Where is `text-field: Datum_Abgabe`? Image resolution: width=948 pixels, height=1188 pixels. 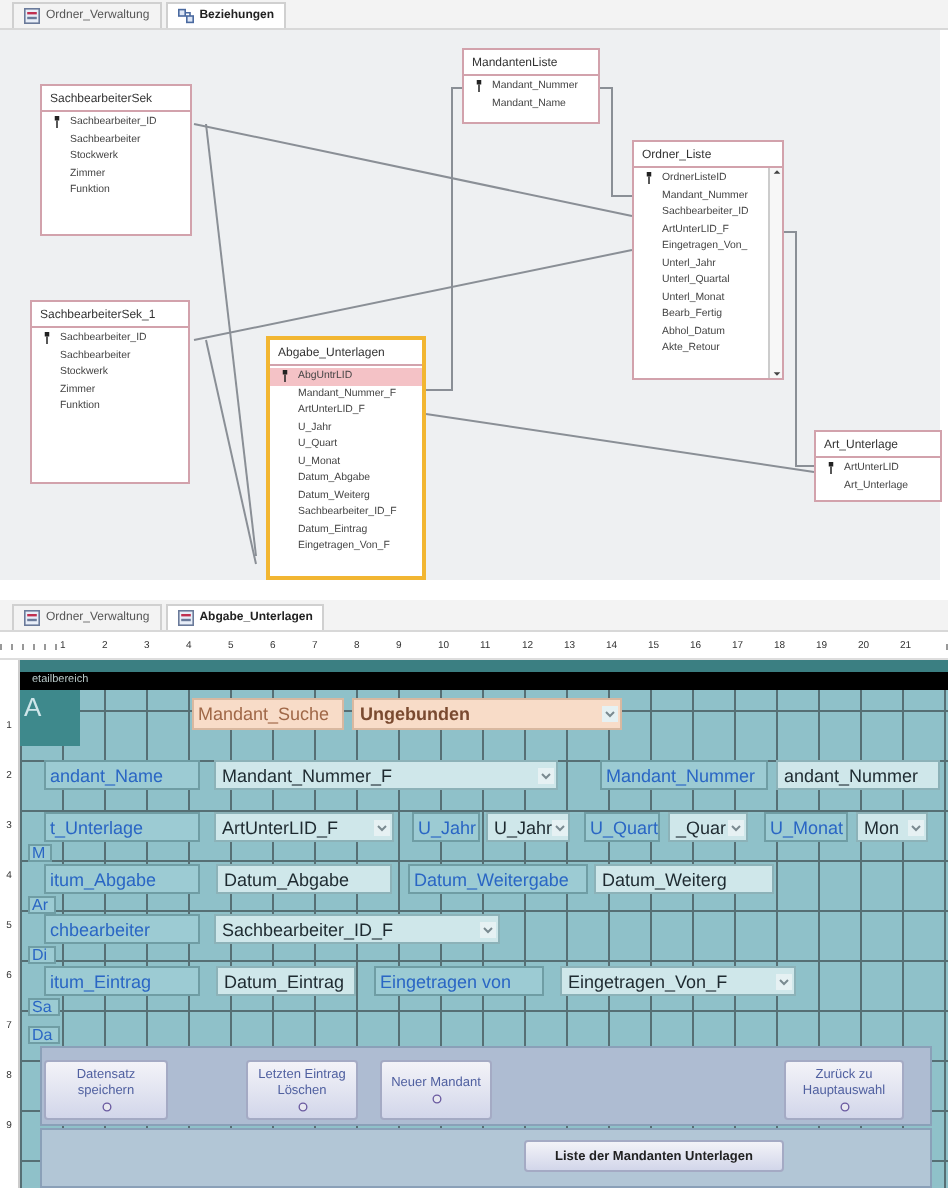
text-field: Datum_Abgabe is located at coordinates (304, 879).